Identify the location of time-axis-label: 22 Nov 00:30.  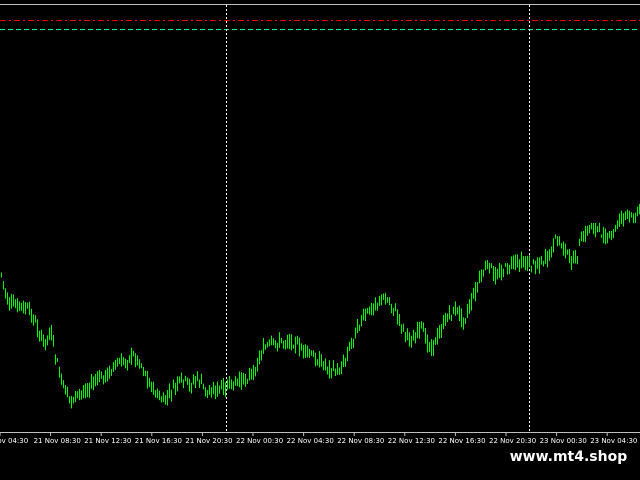
(259, 441).